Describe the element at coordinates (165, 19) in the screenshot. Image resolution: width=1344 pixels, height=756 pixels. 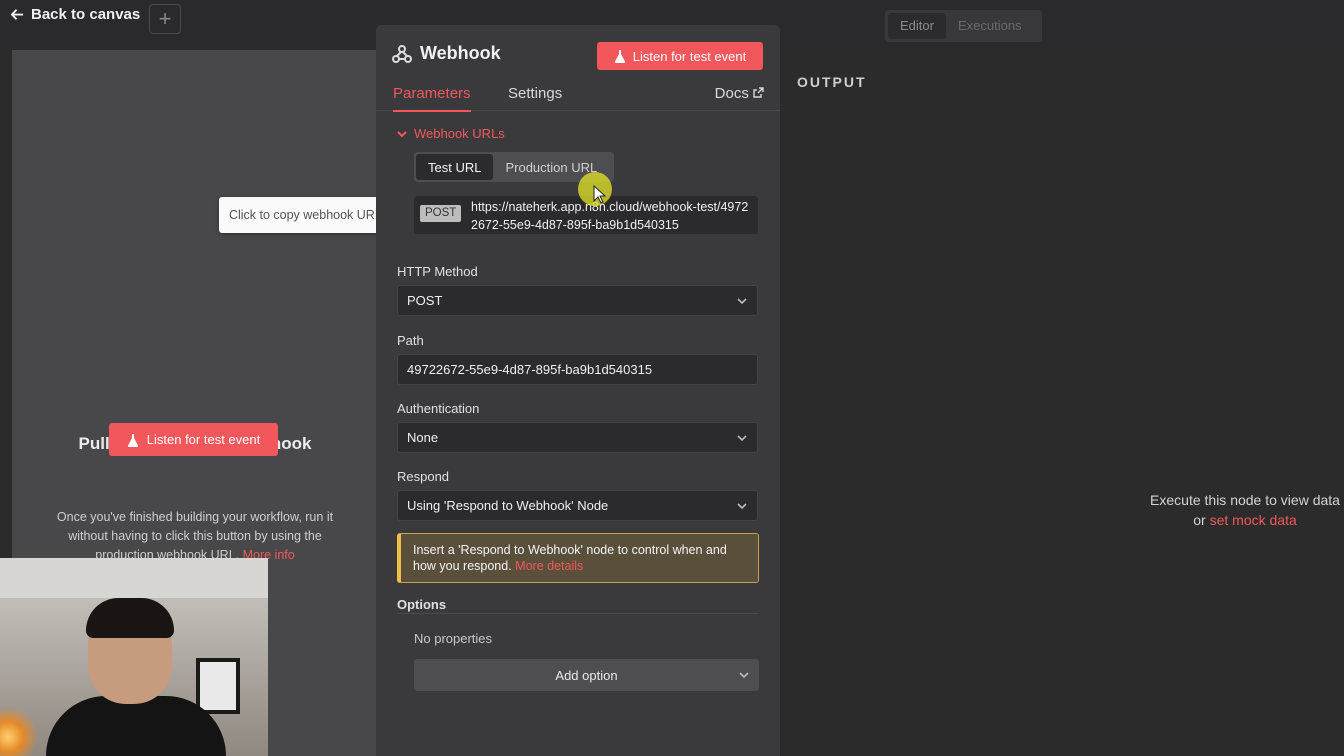
I see `add-node-button: +` at that location.